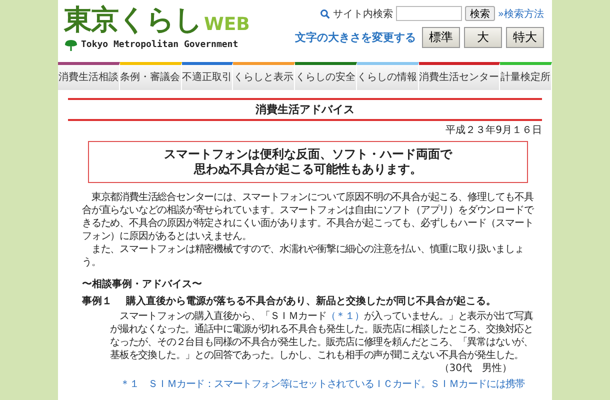  What do you see at coordinates (159, 45) in the screenshot?
I see `site-subtitle: Tokyo Metropolitan Government` at bounding box center [159, 45].